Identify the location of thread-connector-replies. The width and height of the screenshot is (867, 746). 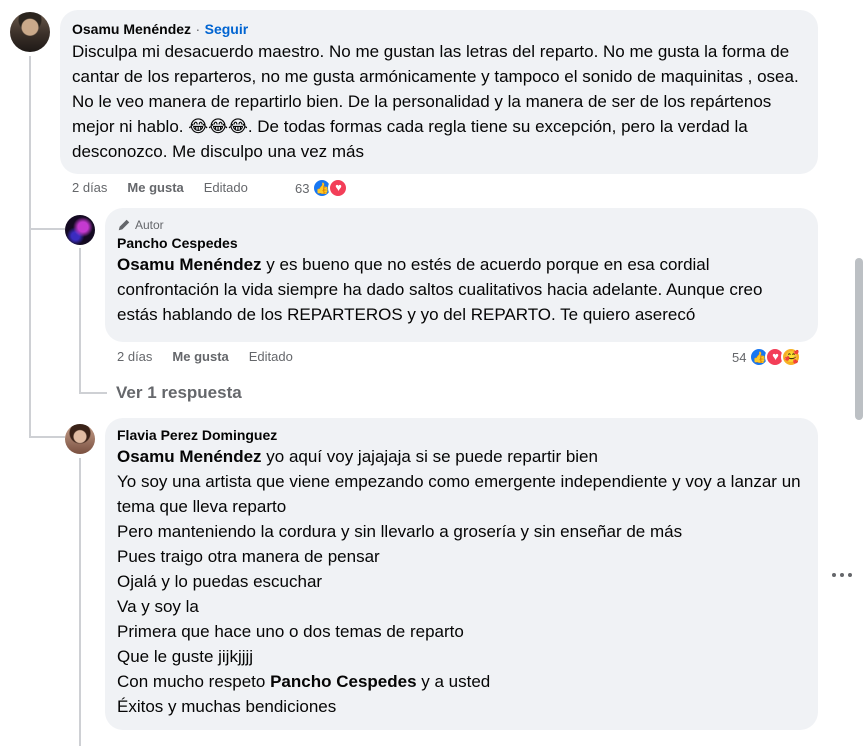
(93, 393).